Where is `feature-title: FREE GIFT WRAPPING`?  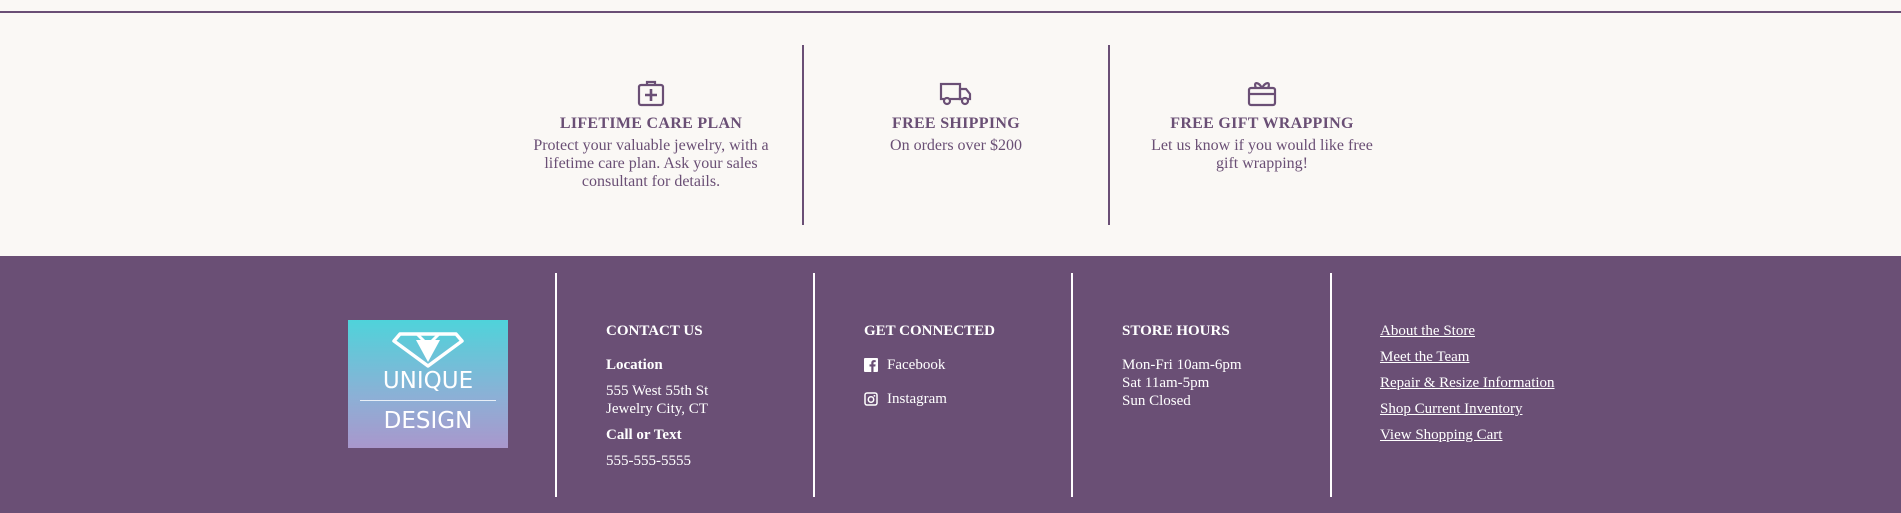 feature-title: FREE GIFT WRAPPING is located at coordinates (1262, 123).